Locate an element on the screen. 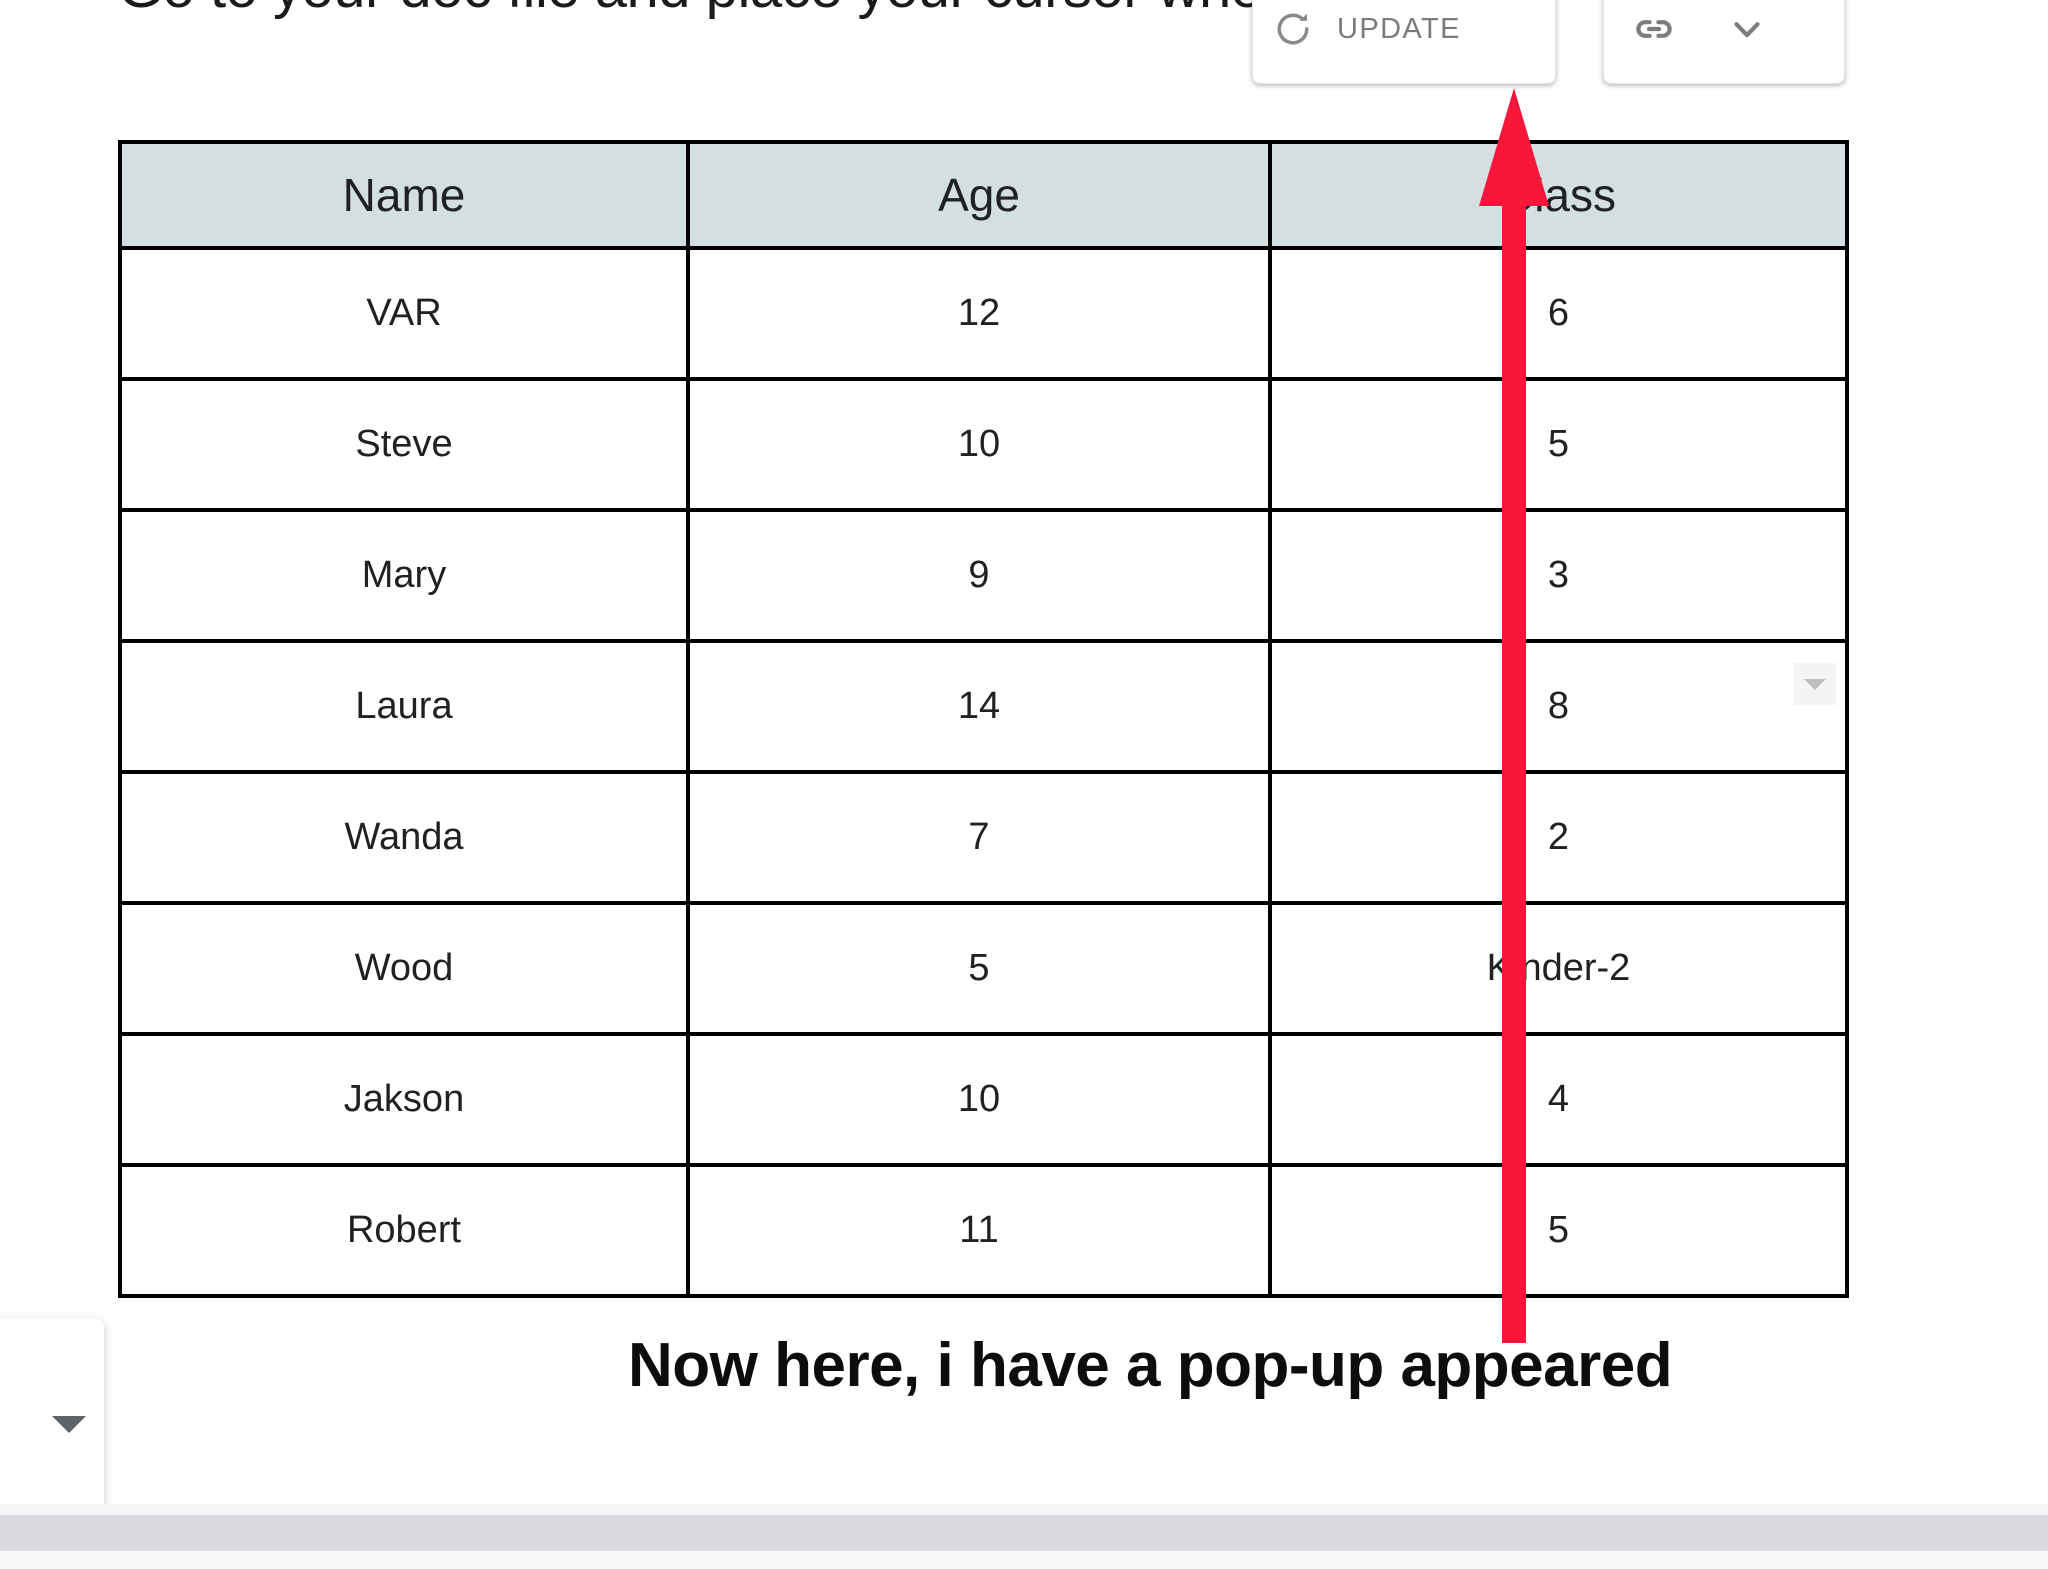 The width and height of the screenshot is (2048, 1569). cell-age: 14 is located at coordinates (979, 706).